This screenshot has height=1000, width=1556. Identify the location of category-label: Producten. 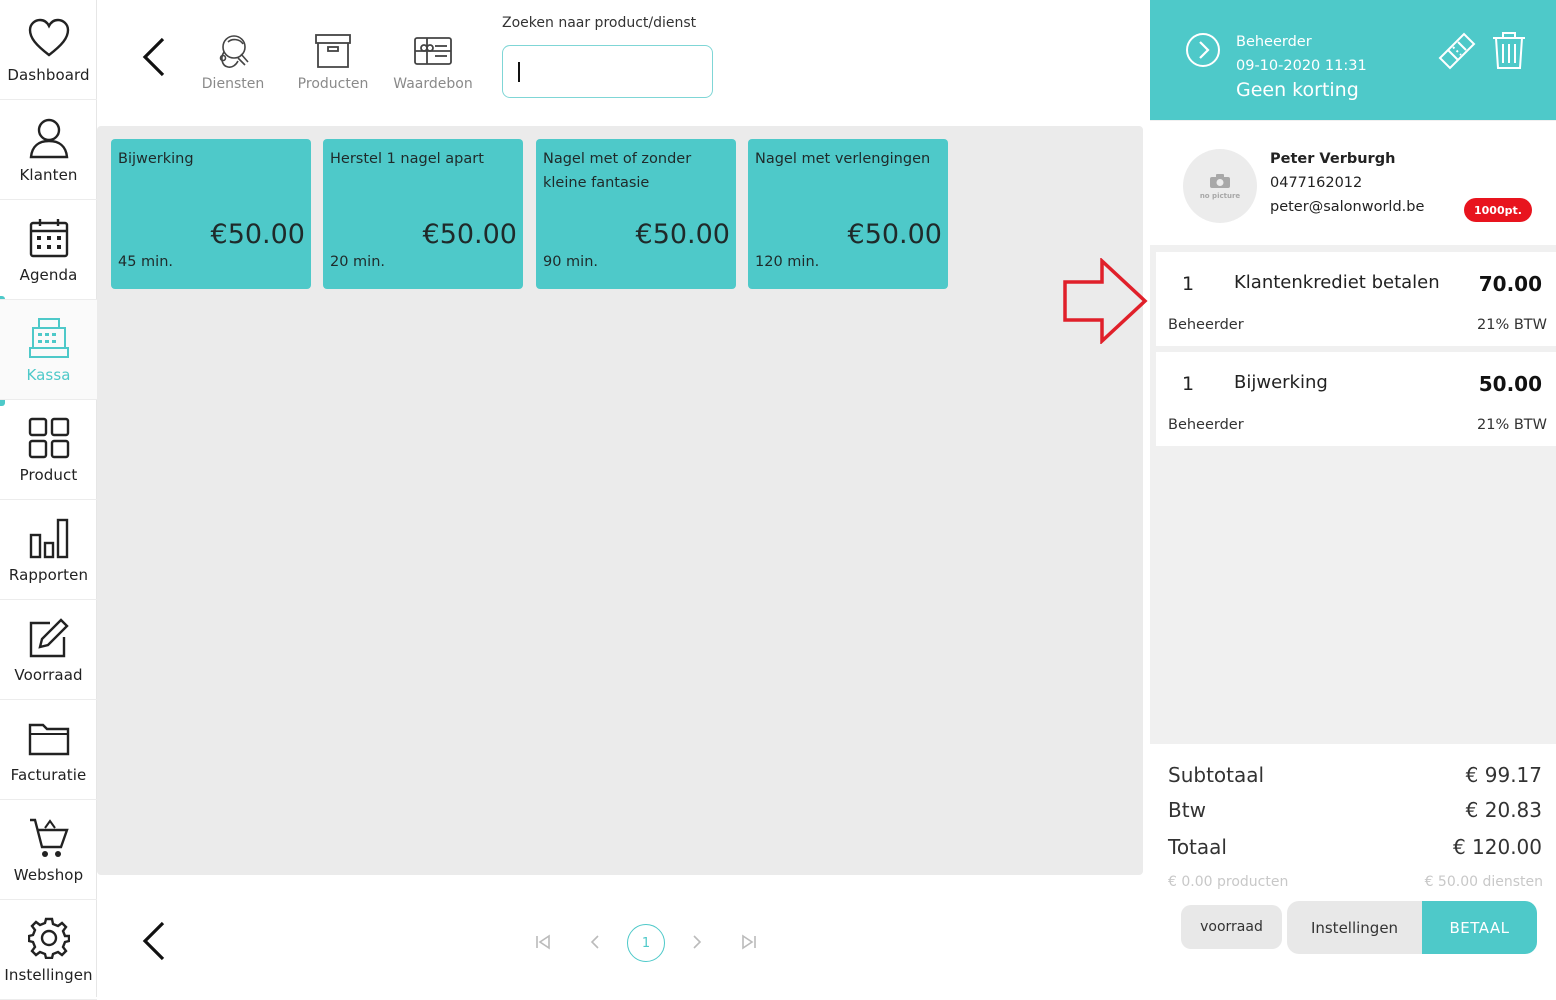
(333, 84).